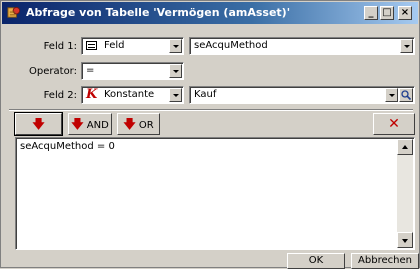 Image resolution: width=420 pixels, height=269 pixels. What do you see at coordinates (92, 94) in the screenshot?
I see `constant-k-icon: K` at bounding box center [92, 94].